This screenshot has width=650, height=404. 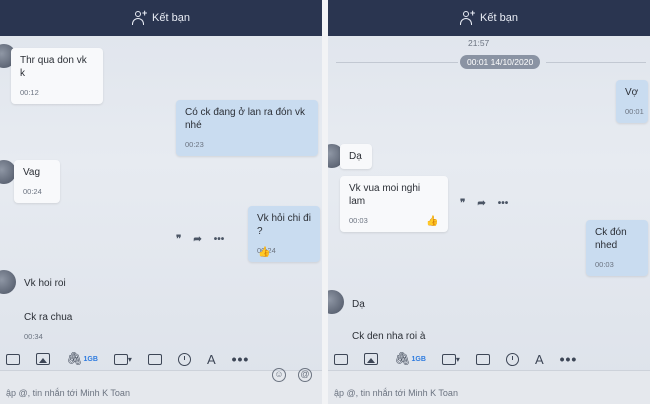 What do you see at coordinates (53, 67) in the screenshot?
I see `message-text: Thr qua don vk k` at bounding box center [53, 67].